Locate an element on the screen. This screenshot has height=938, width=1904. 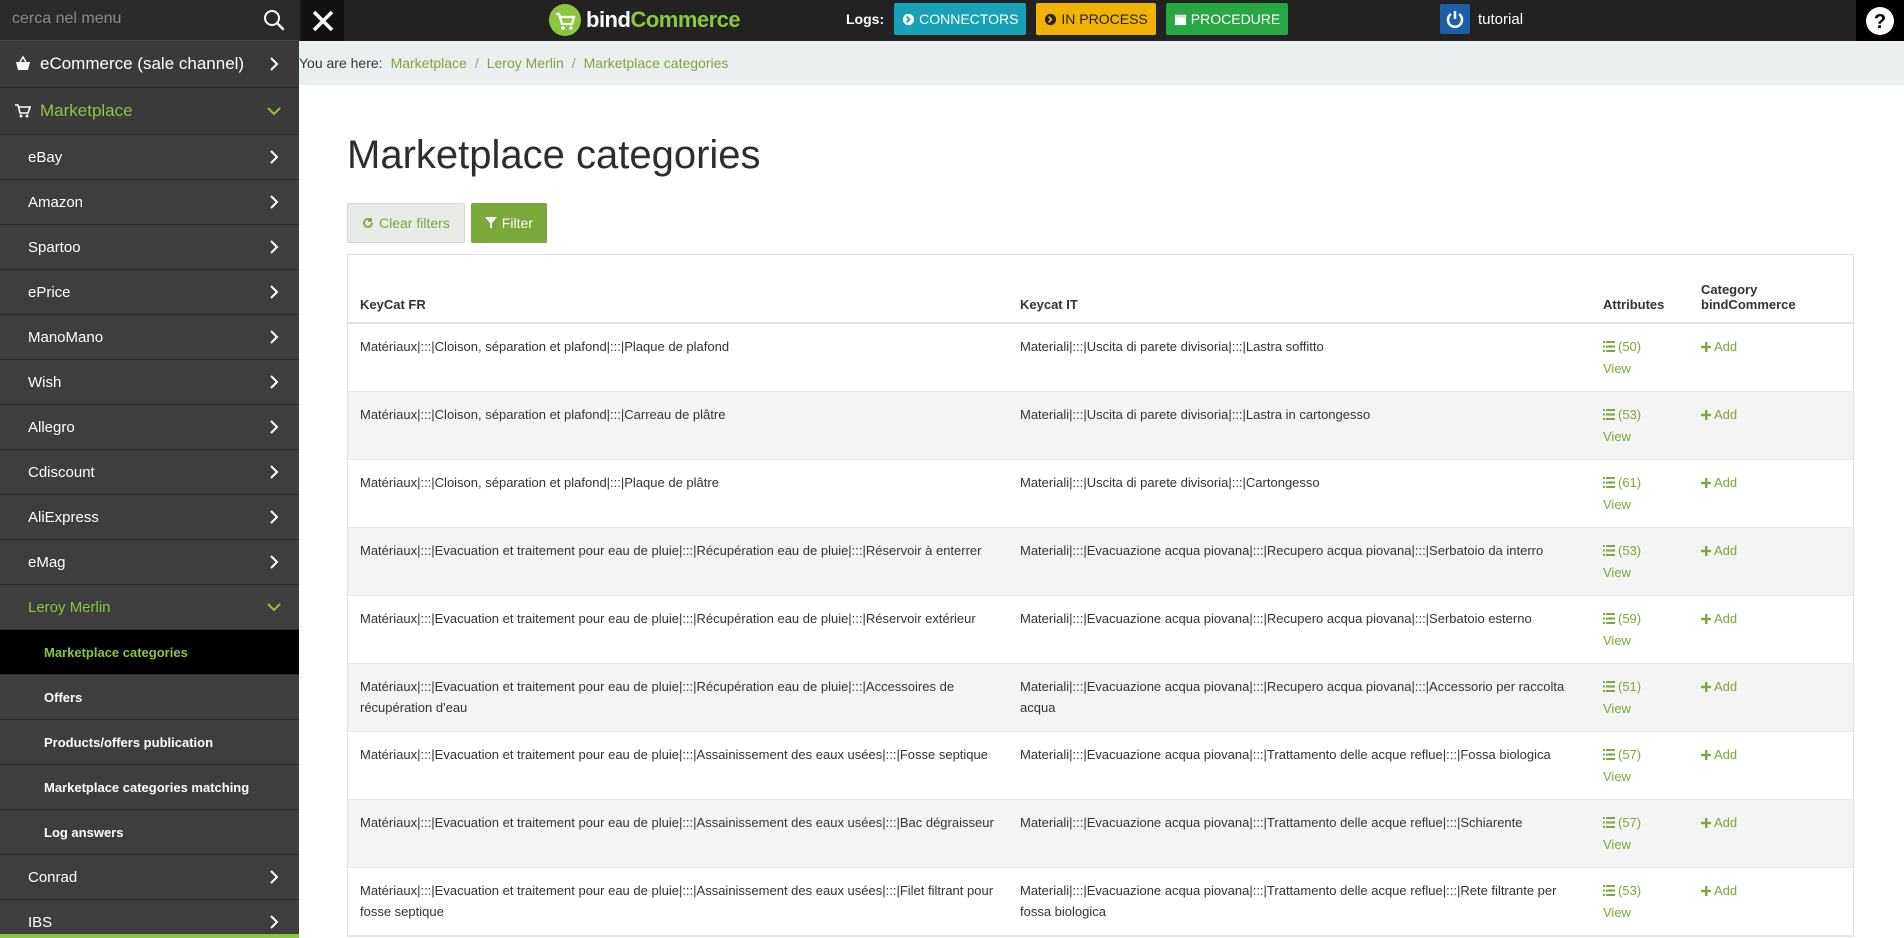
connectors-log-button: CONNECTORS is located at coordinates (960, 19).